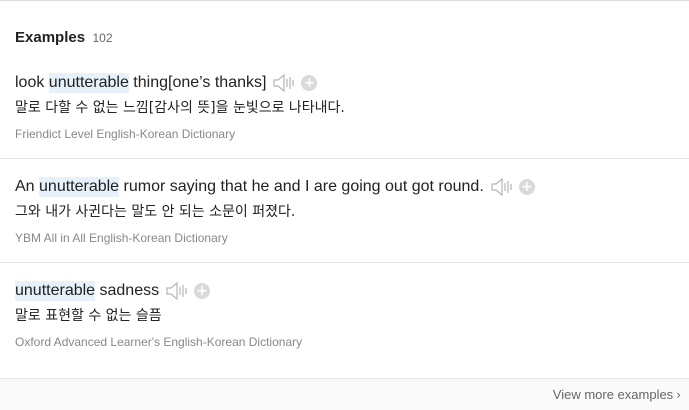 This screenshot has height=410, width=689. What do you see at coordinates (344, 394) in the screenshot?
I see `examples-footer: View more examples ›` at bounding box center [344, 394].